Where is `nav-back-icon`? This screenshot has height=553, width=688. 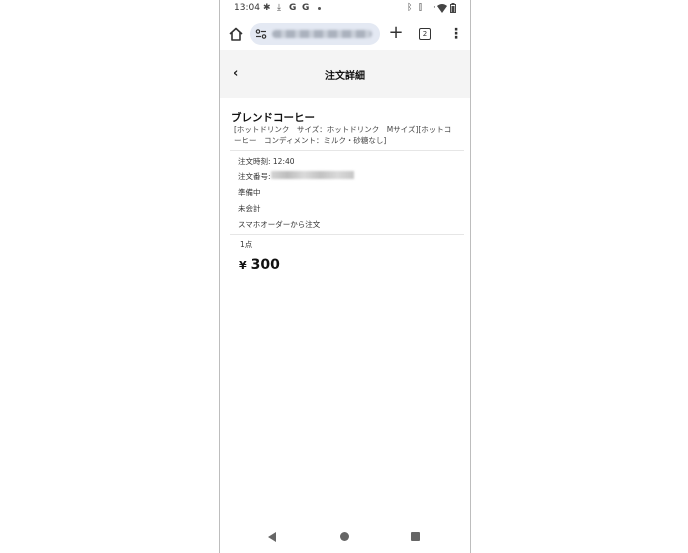 nav-back-icon is located at coordinates (272, 537).